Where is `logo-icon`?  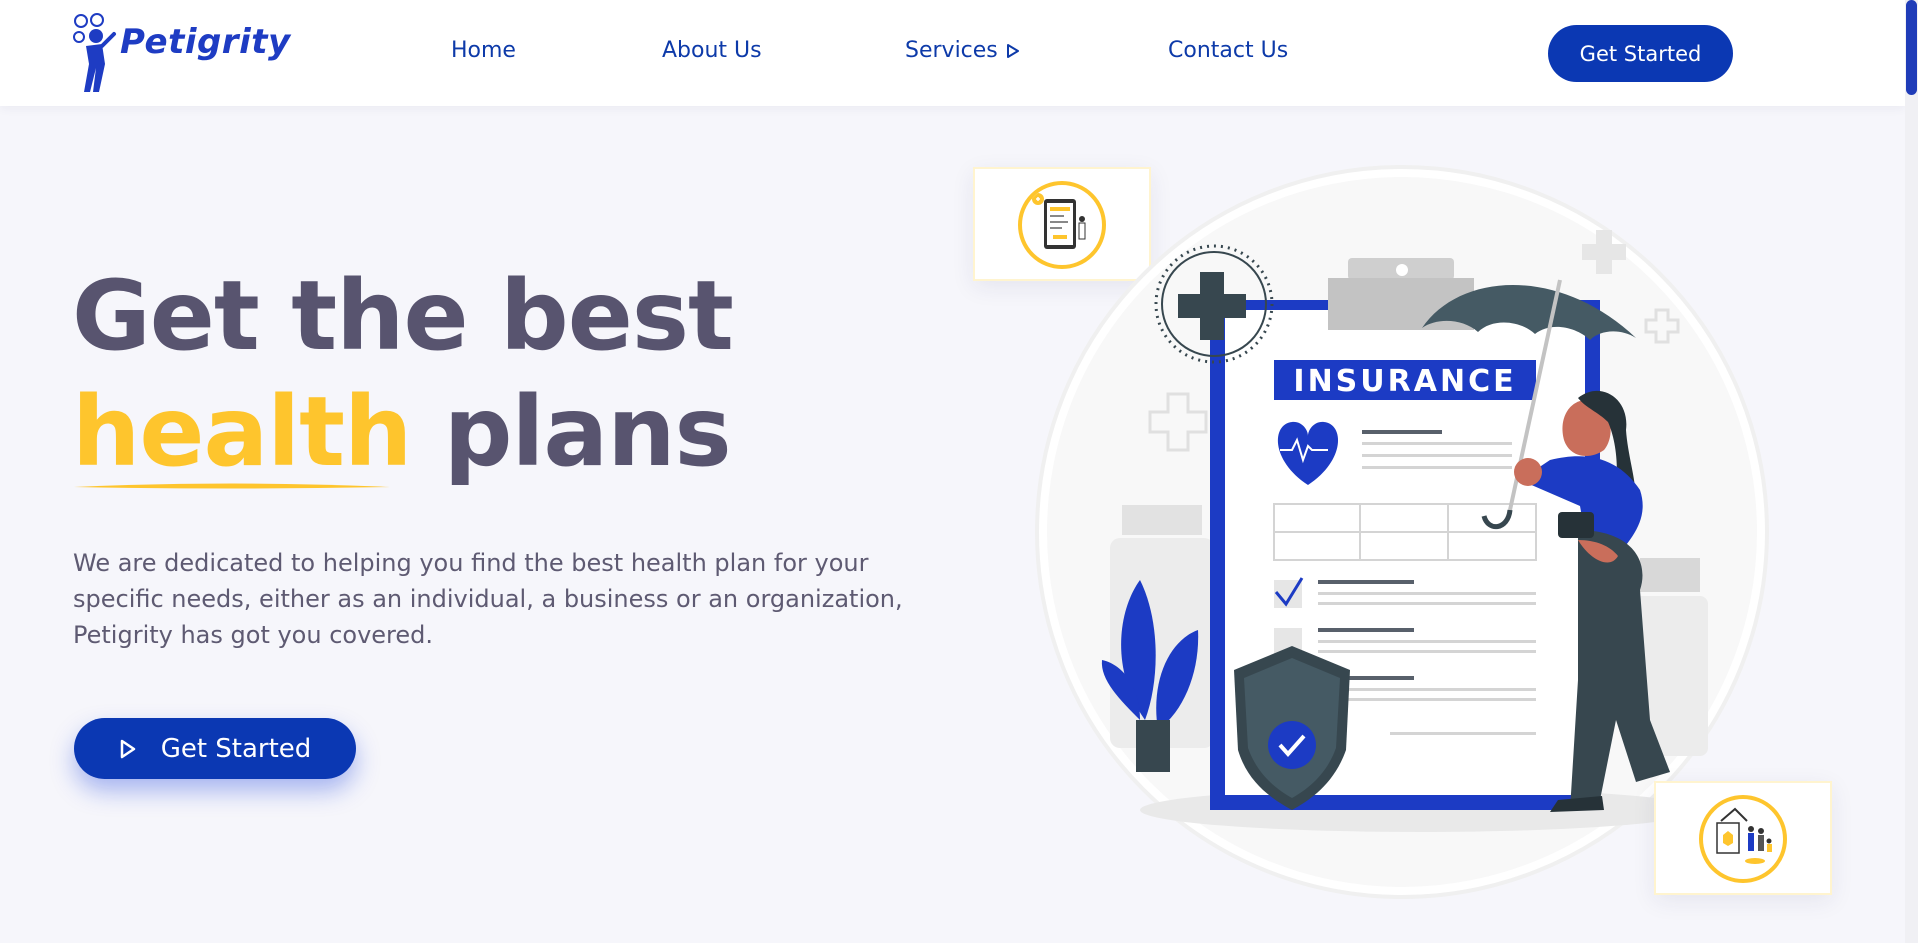
logo-icon is located at coordinates (94, 52).